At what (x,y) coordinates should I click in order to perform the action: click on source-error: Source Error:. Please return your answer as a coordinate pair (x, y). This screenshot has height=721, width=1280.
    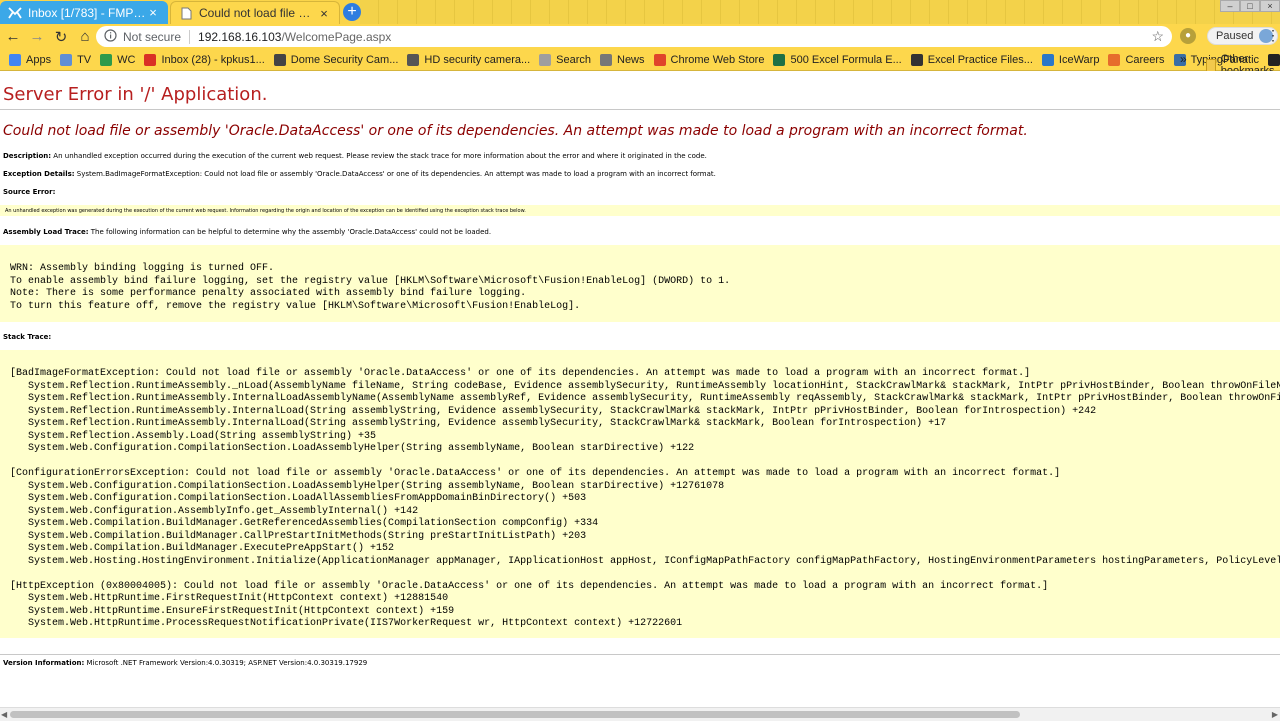
    Looking at the image, I should click on (29, 192).